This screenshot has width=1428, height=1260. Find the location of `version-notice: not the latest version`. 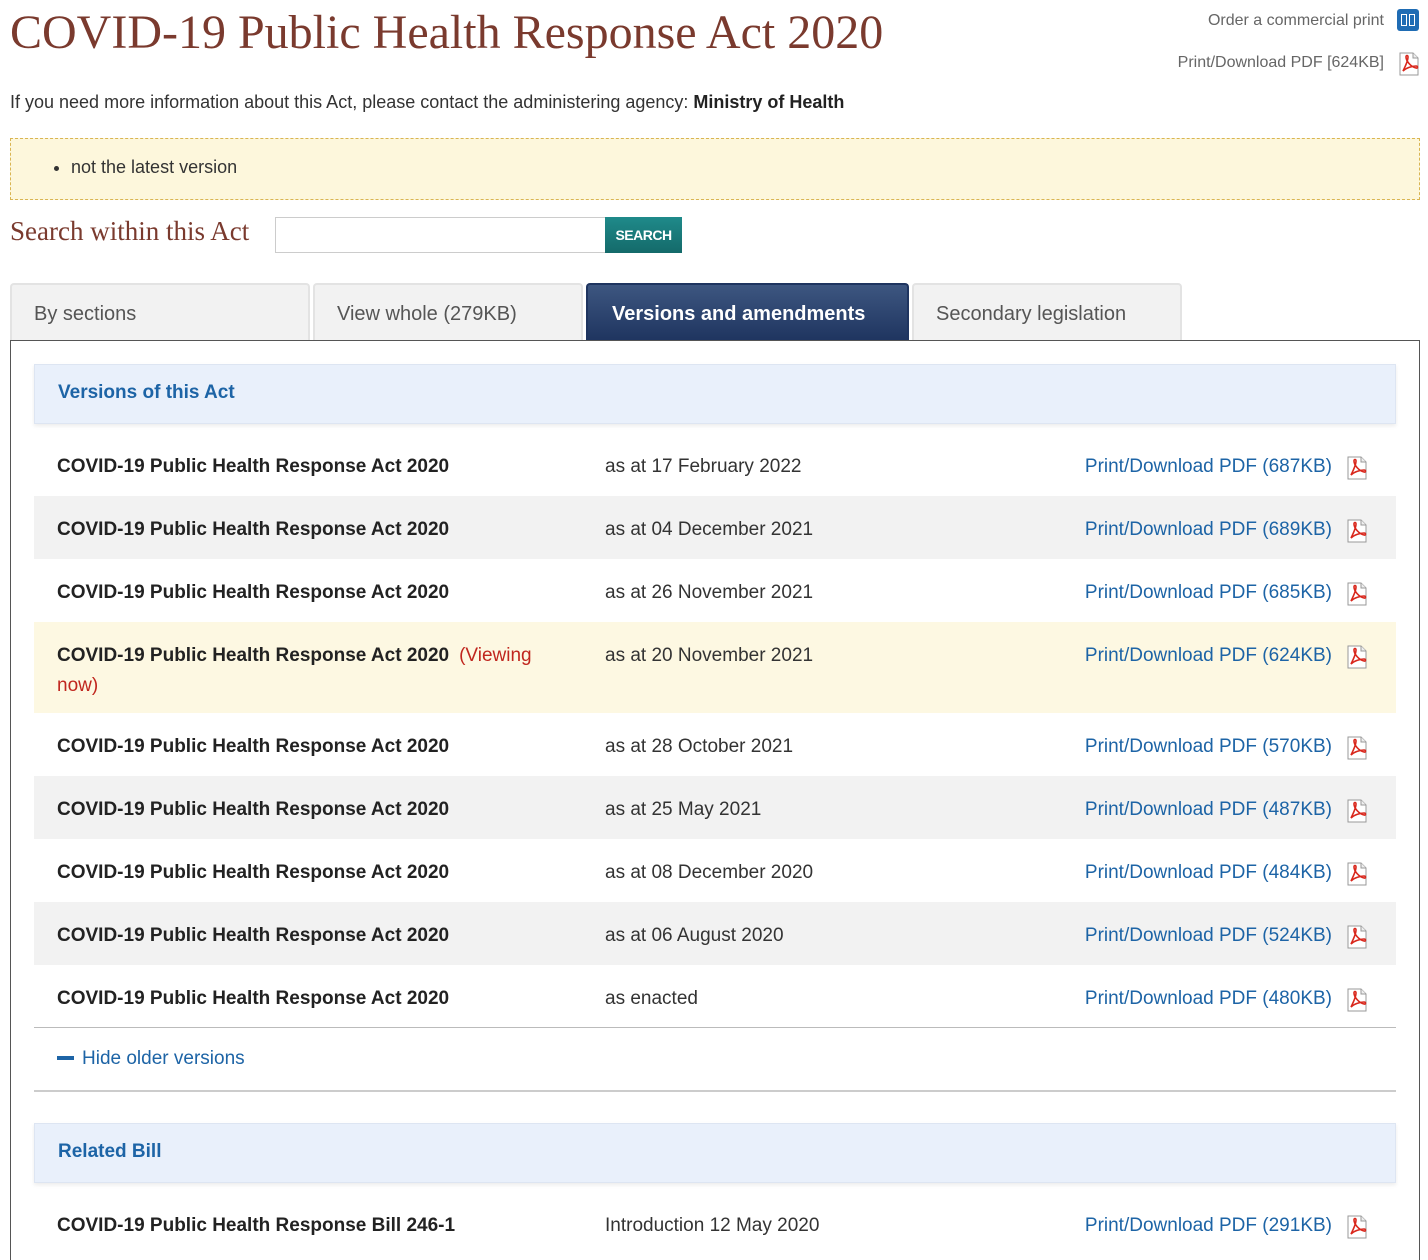

version-notice: not the latest version is located at coordinates (715, 169).